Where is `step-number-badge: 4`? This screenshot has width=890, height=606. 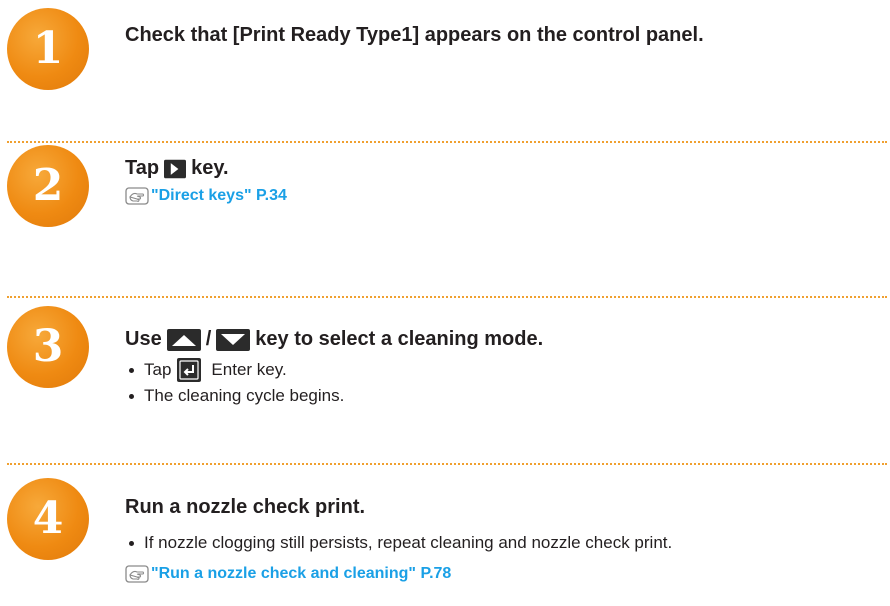
step-number-badge: 4 is located at coordinates (48, 519).